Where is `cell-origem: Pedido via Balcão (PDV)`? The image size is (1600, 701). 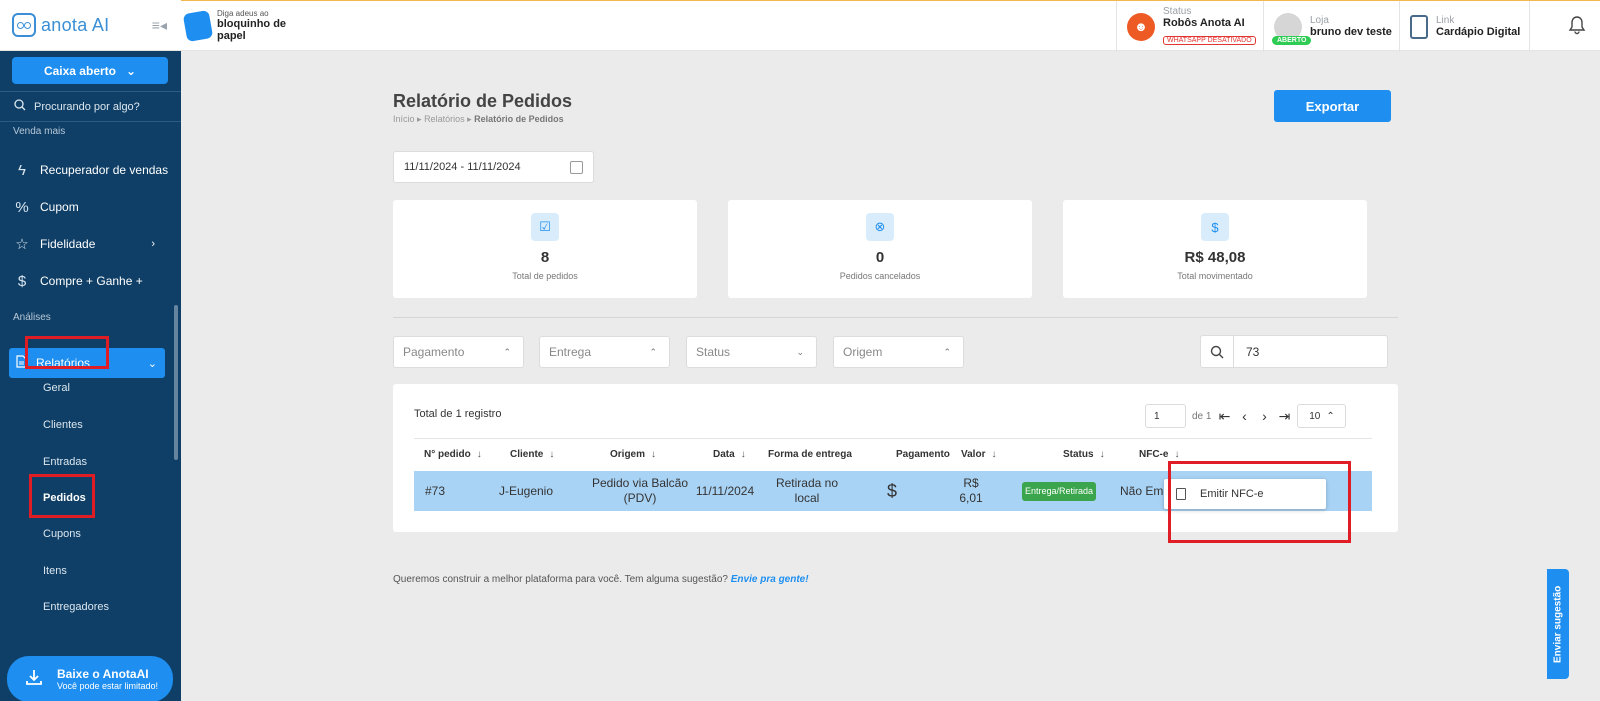 cell-origem: Pedido via Balcão (PDV) is located at coordinates (640, 490).